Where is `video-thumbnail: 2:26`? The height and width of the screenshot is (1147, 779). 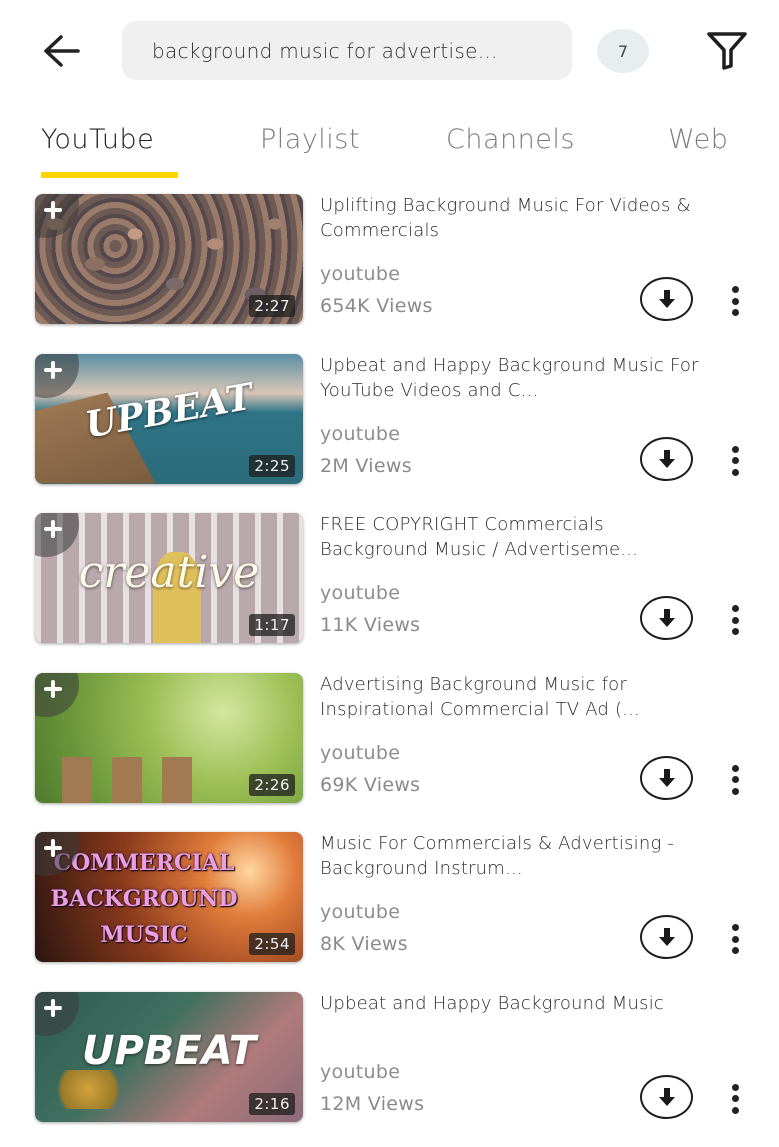
video-thumbnail: 2:26 is located at coordinates (169, 737).